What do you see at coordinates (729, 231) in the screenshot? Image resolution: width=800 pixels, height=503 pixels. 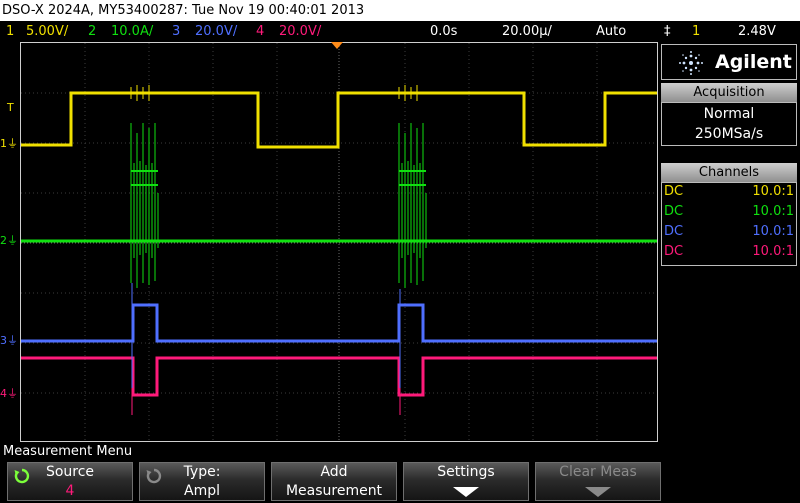 I see `channel-row-3: DC 10.0:1` at bounding box center [729, 231].